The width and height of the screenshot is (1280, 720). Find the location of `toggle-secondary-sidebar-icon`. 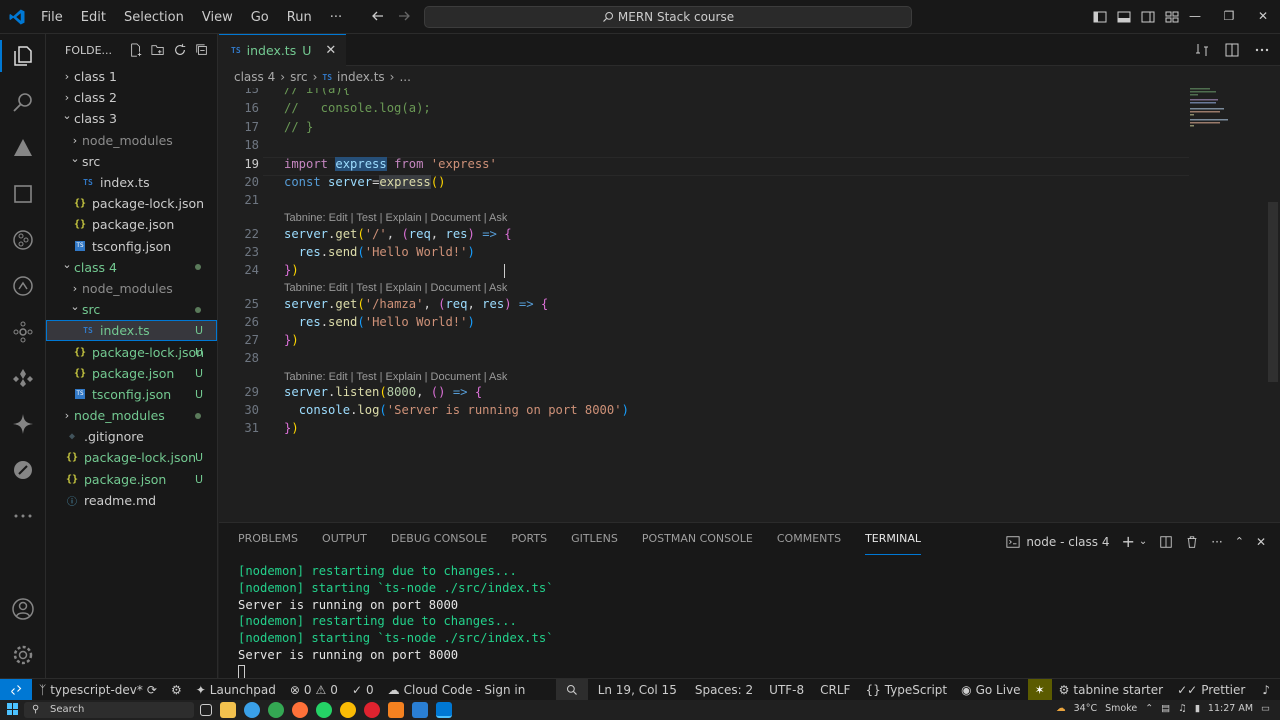

toggle-secondary-sidebar-icon is located at coordinates (1148, 17).